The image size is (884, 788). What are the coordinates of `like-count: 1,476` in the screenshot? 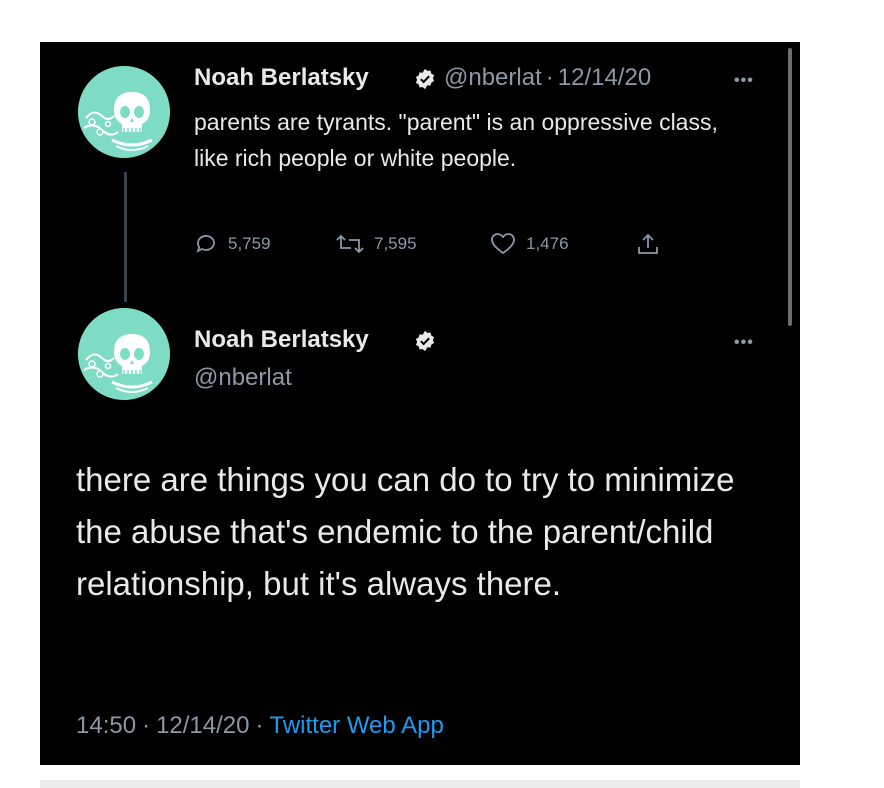 It's located at (547, 243).